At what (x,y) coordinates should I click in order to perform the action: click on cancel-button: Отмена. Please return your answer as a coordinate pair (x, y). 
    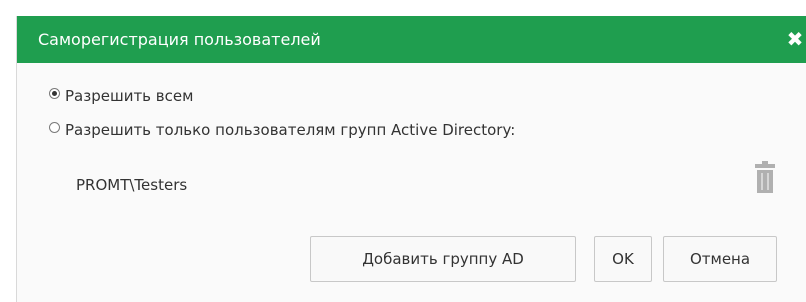
    Looking at the image, I should click on (720, 259).